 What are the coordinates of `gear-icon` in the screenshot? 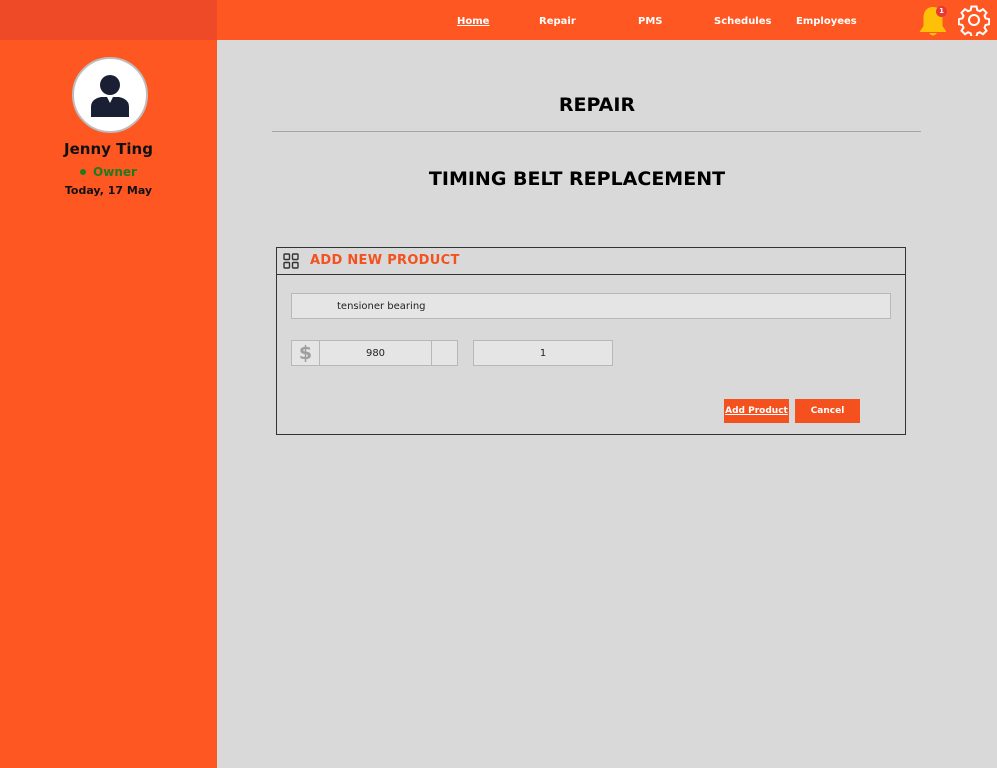 It's located at (974, 20).